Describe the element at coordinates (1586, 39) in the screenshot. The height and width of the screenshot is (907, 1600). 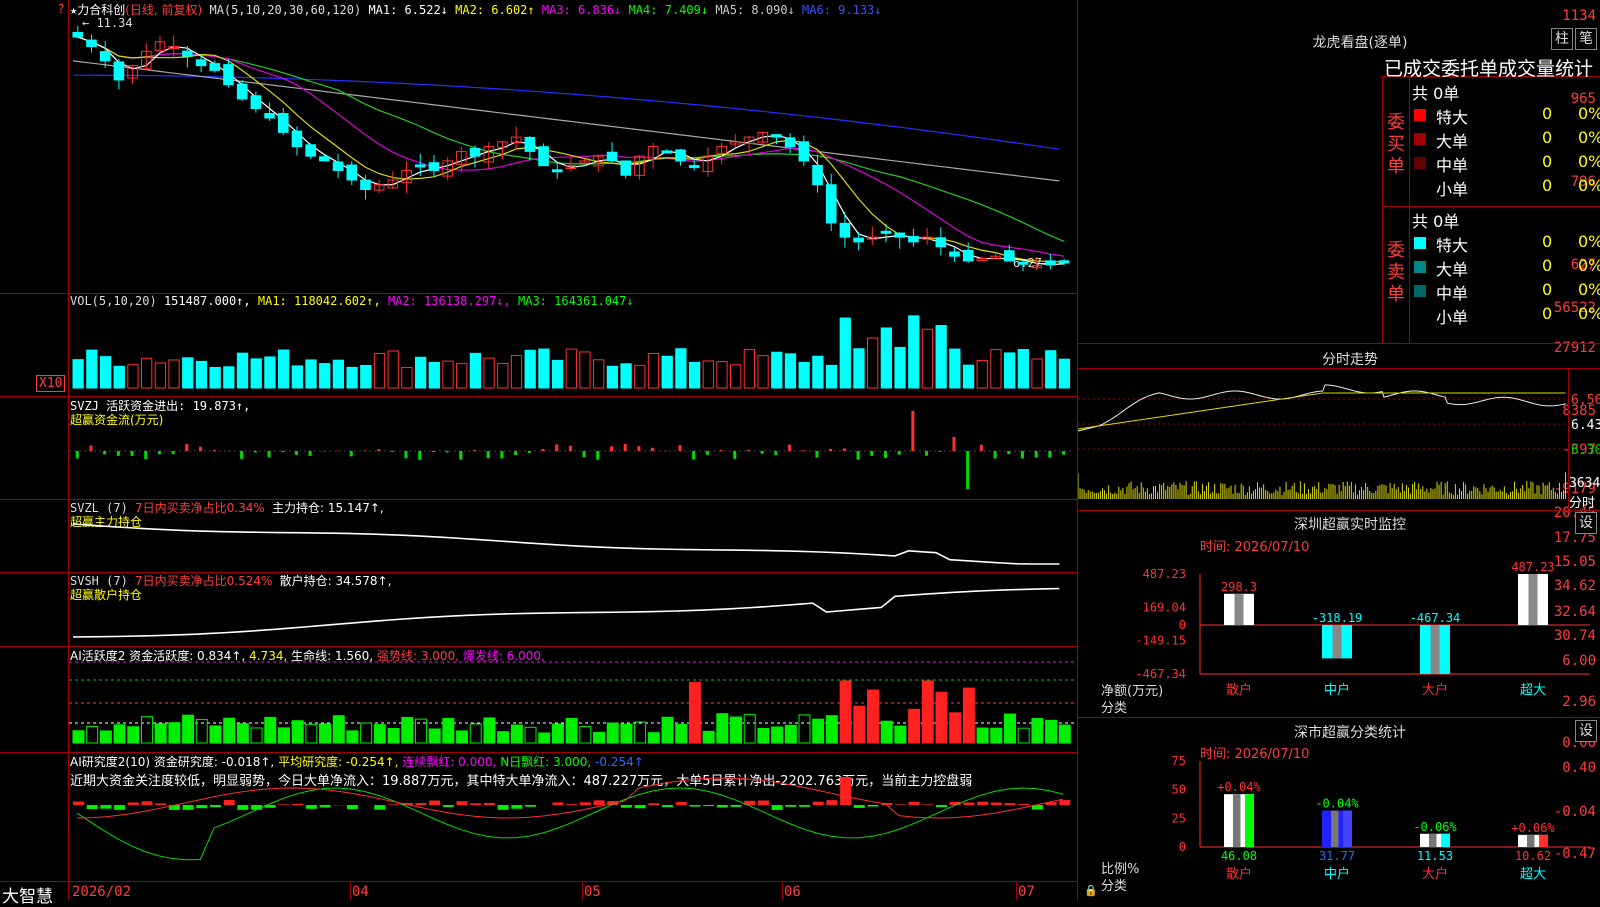
I see `tick-mode-button: 笔` at that location.